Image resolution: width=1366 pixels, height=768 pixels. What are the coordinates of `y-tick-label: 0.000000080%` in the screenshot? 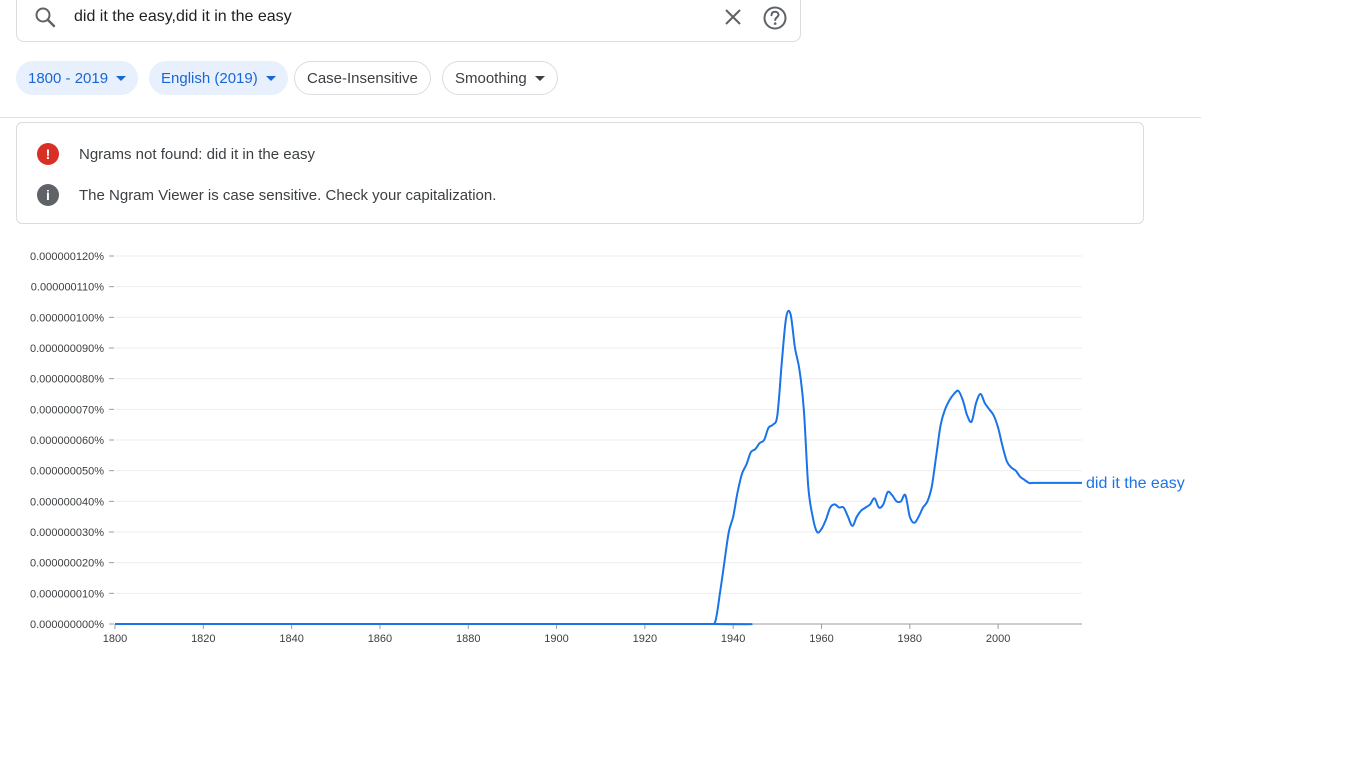 It's located at (67, 380).